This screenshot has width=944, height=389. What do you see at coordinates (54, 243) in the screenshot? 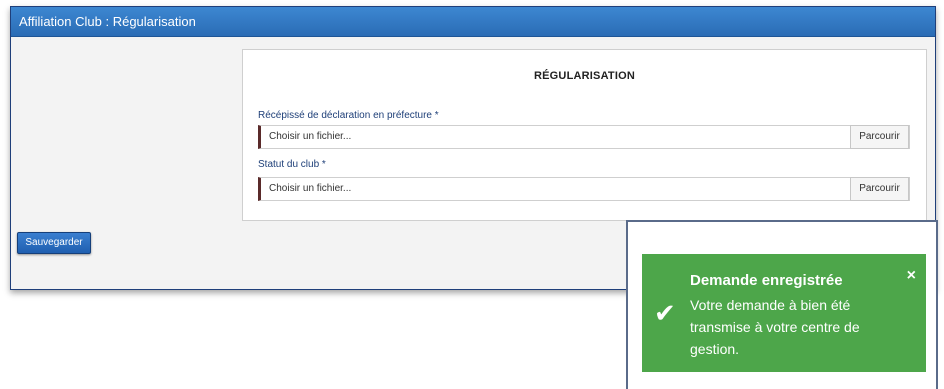
I see `save-button: Sauvegarder` at bounding box center [54, 243].